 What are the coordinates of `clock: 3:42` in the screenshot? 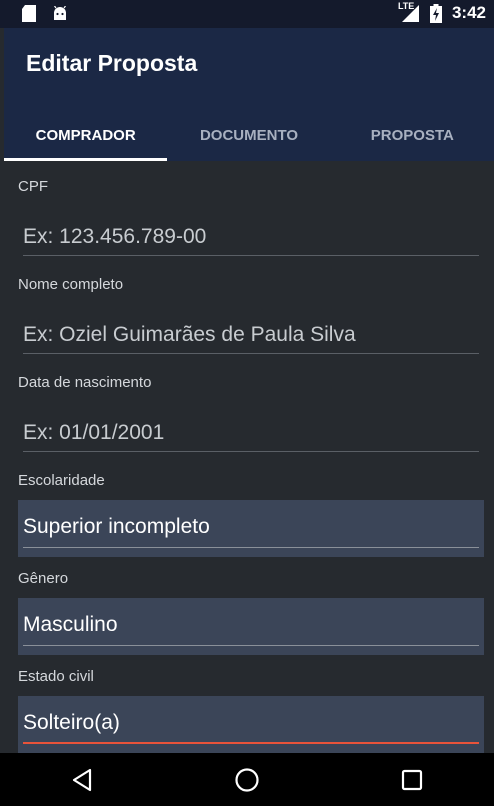 It's located at (468, 12).